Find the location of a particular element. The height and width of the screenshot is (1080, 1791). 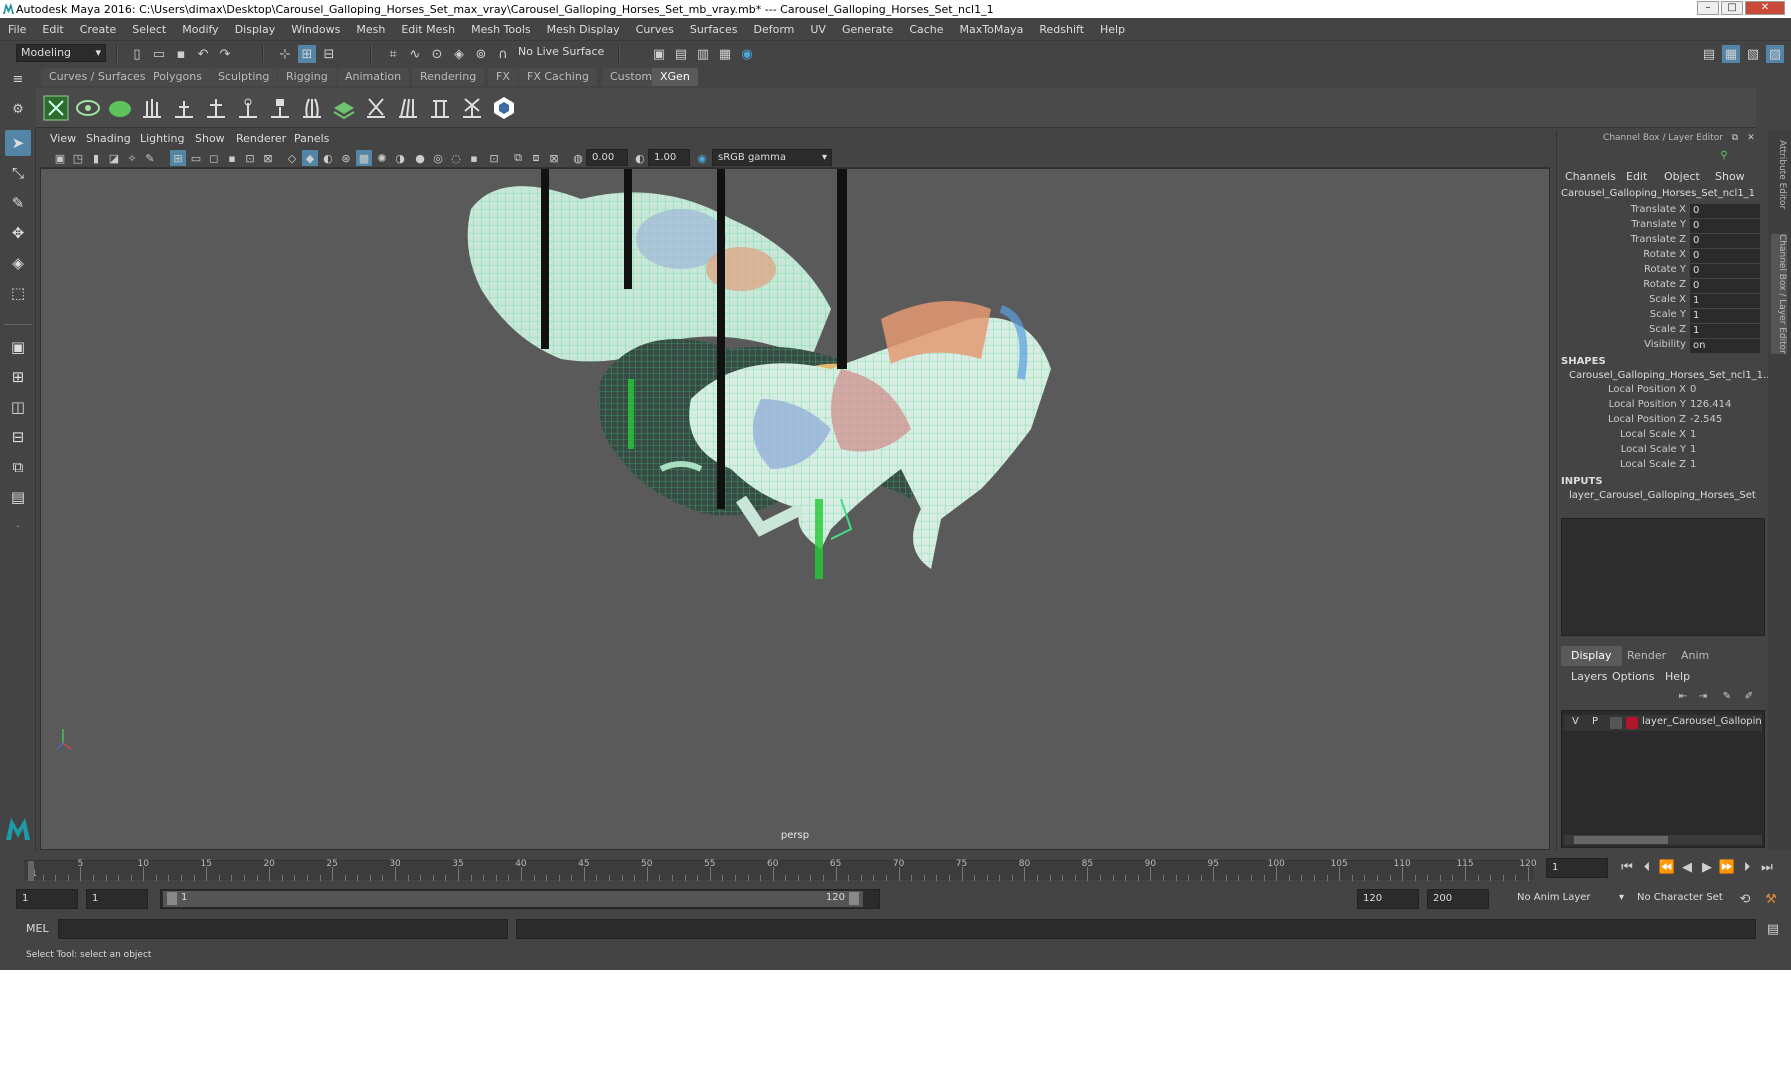

resolution-gate-icon: ◻ is located at coordinates (214, 158).